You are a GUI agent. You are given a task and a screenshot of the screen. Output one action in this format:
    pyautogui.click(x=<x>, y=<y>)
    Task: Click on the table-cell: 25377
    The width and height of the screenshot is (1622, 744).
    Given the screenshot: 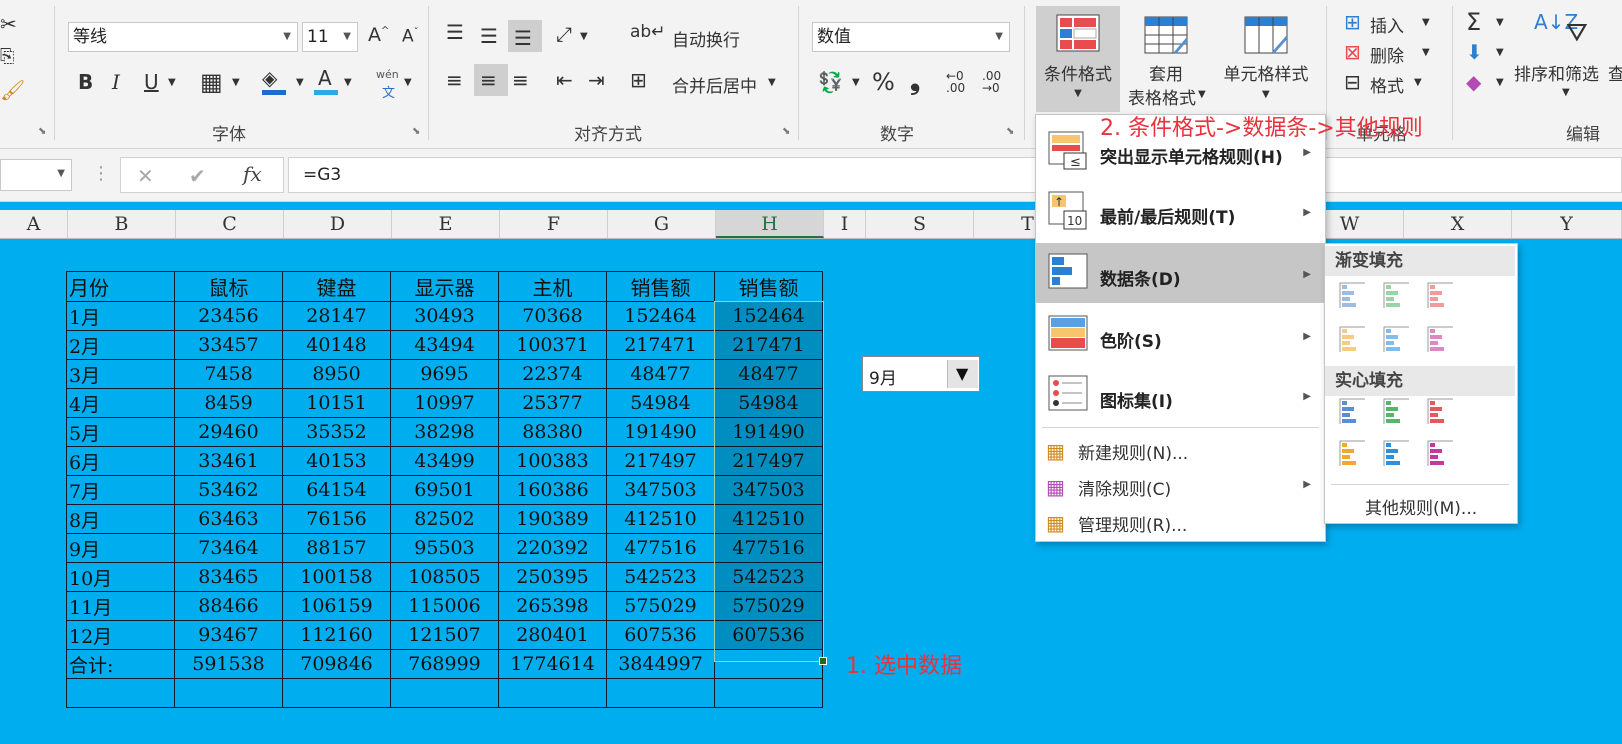 What is the action you would take?
    pyautogui.click(x=552, y=403)
    